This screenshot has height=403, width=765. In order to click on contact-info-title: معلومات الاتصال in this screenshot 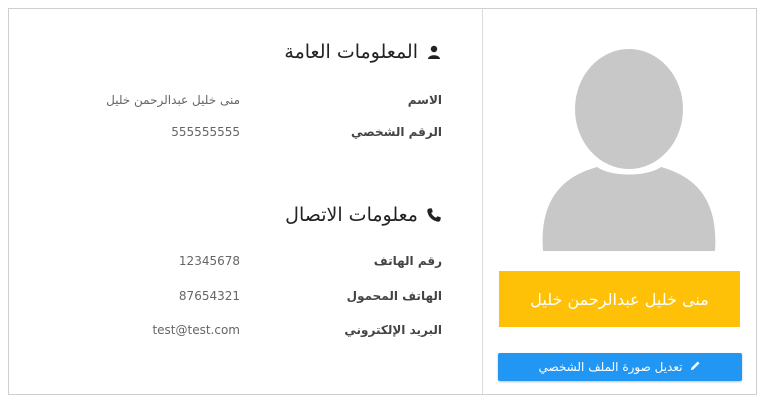, I will do `click(363, 215)`.